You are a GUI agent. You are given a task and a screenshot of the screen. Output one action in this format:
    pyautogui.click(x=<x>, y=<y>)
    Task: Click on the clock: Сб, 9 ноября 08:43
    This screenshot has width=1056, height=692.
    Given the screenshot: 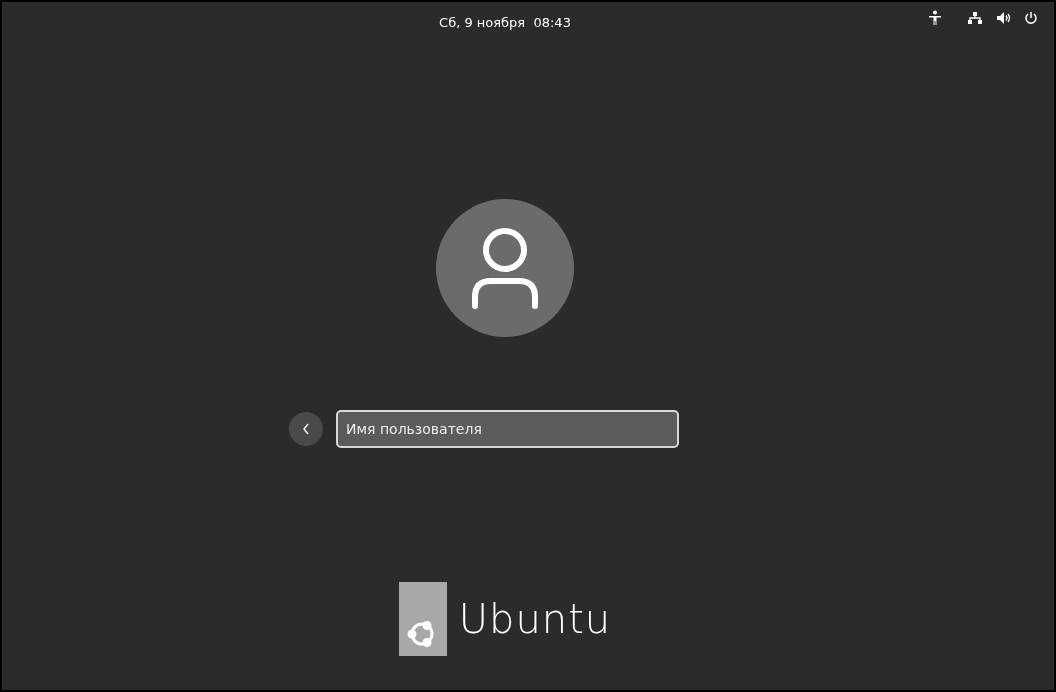 What is the action you would take?
    pyautogui.click(x=505, y=22)
    